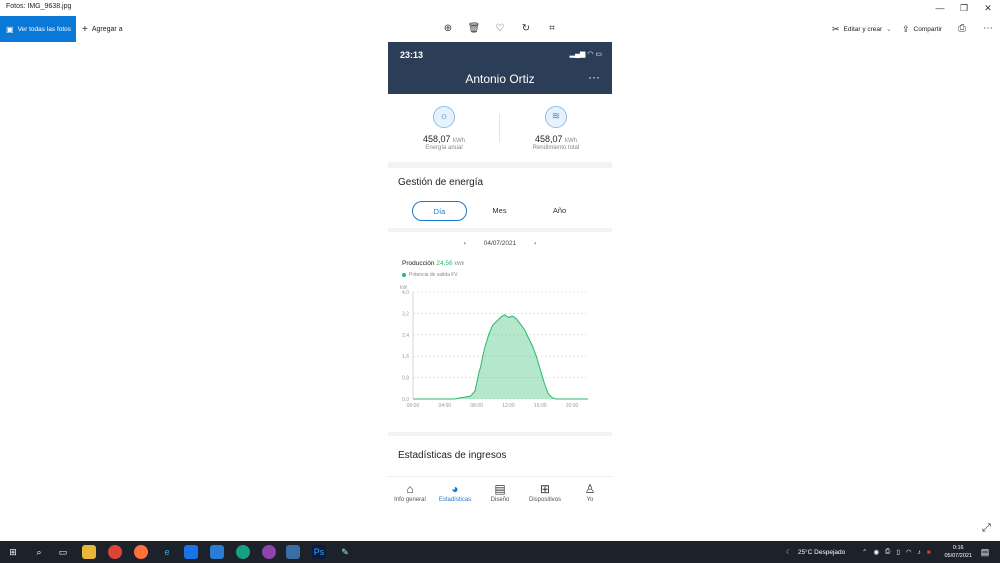  I want to click on selected-date: 04/07/2021, so click(500, 243).